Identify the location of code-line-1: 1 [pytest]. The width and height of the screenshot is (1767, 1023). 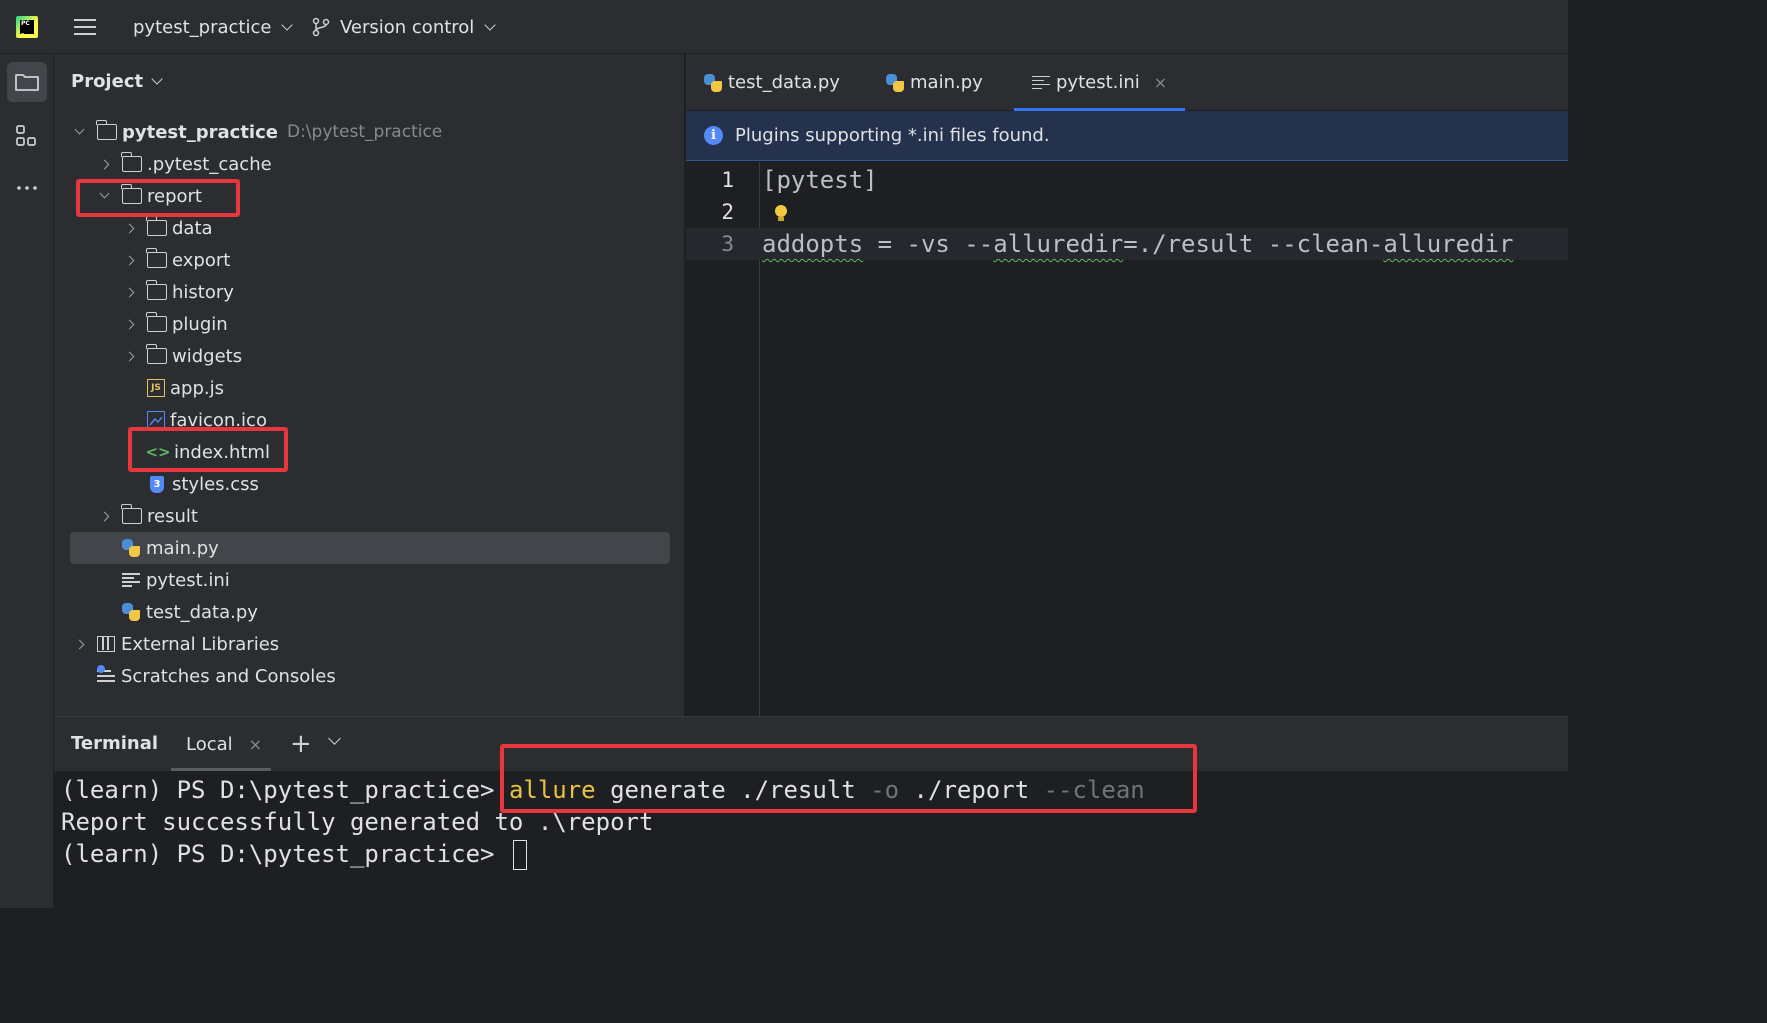
(1127, 180).